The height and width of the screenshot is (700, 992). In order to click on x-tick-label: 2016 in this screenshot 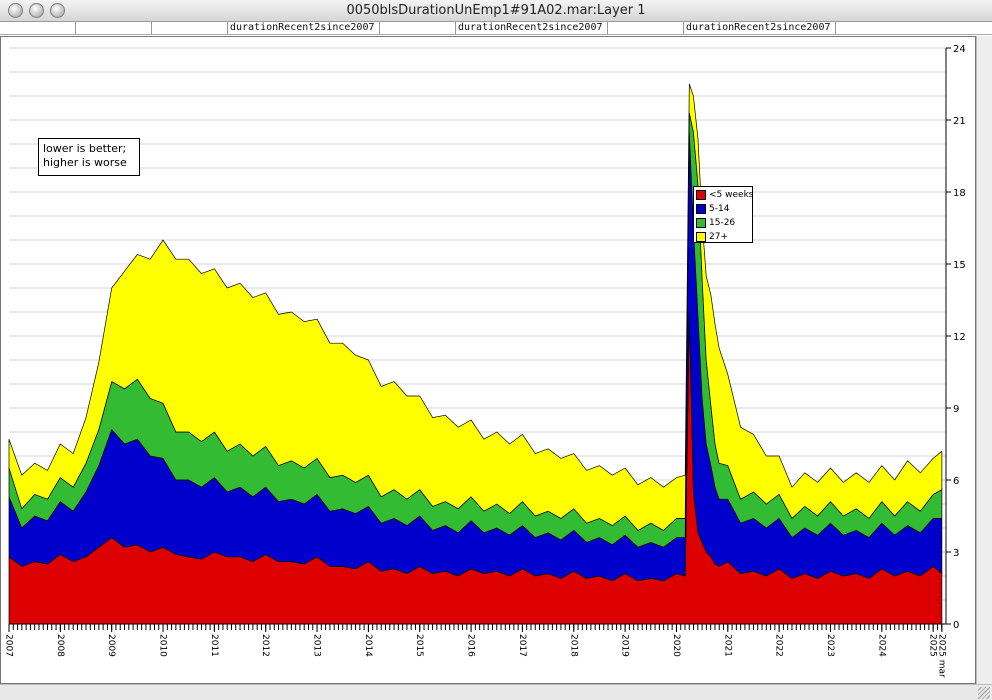, I will do `click(471, 645)`.